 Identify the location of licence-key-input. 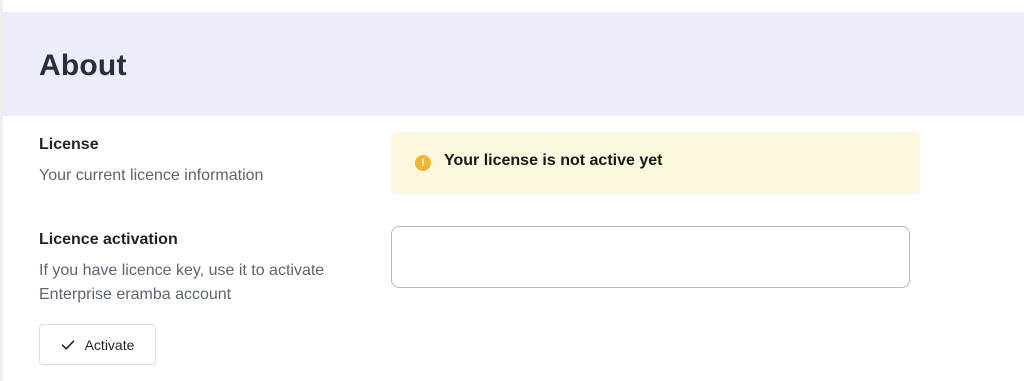
(650, 257).